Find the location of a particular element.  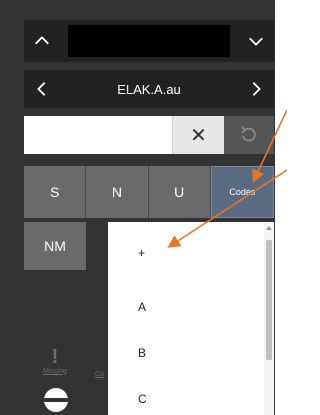

chevron-right-icon is located at coordinates (256, 89).